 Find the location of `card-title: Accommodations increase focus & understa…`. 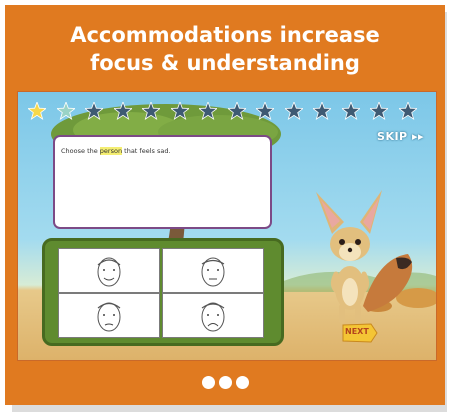

card-title: Accommodations increase focus & understa… is located at coordinates (225, 49).